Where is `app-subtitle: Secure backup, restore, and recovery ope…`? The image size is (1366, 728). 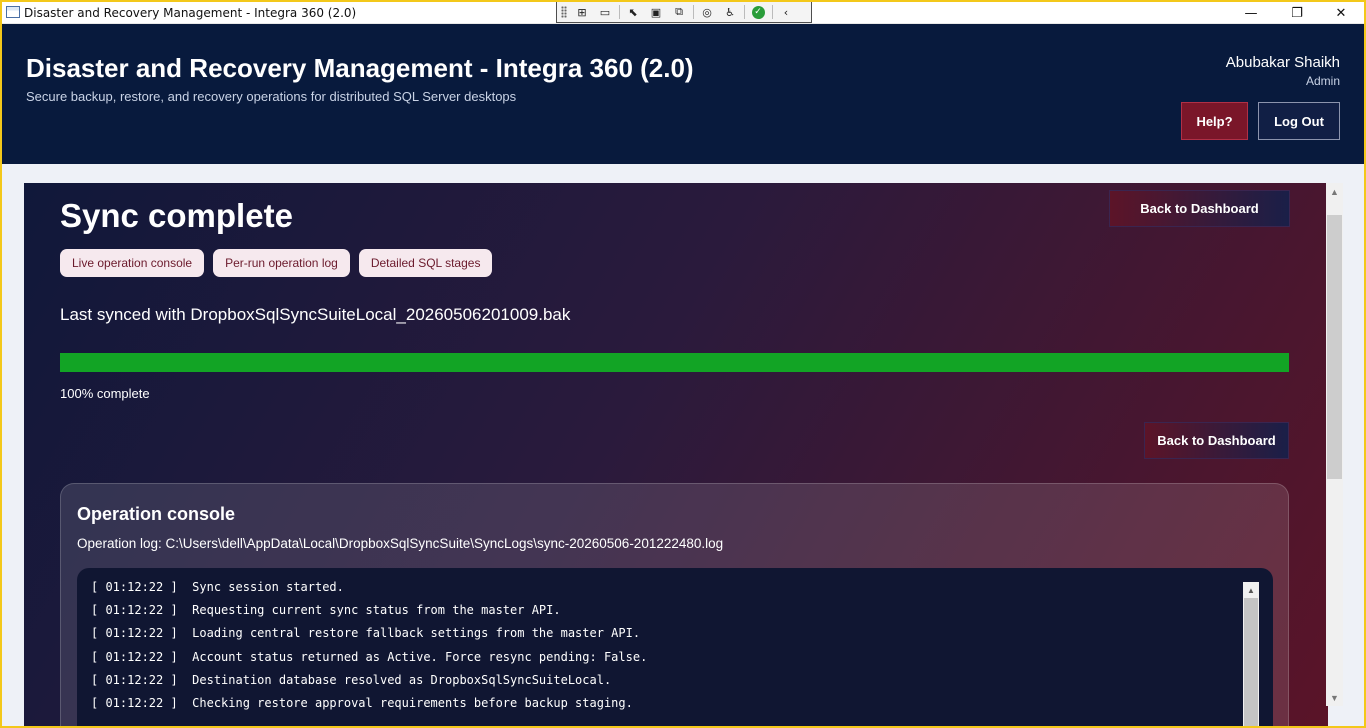
app-subtitle: Secure backup, restore, and recovery ope… is located at coordinates (271, 96).